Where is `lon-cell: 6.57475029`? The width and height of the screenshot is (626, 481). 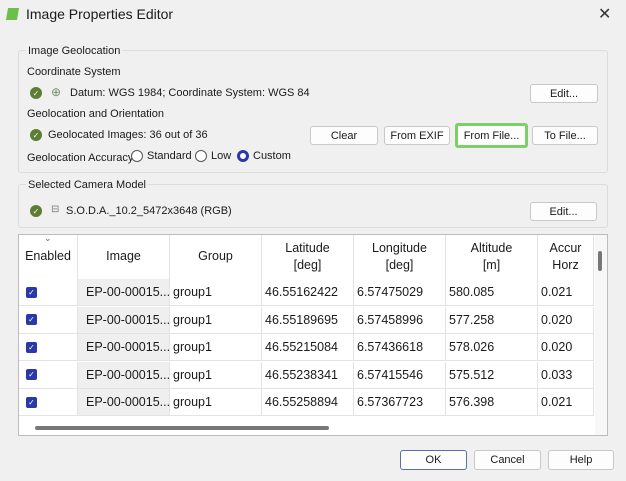
lon-cell: 6.57475029 is located at coordinates (400, 292).